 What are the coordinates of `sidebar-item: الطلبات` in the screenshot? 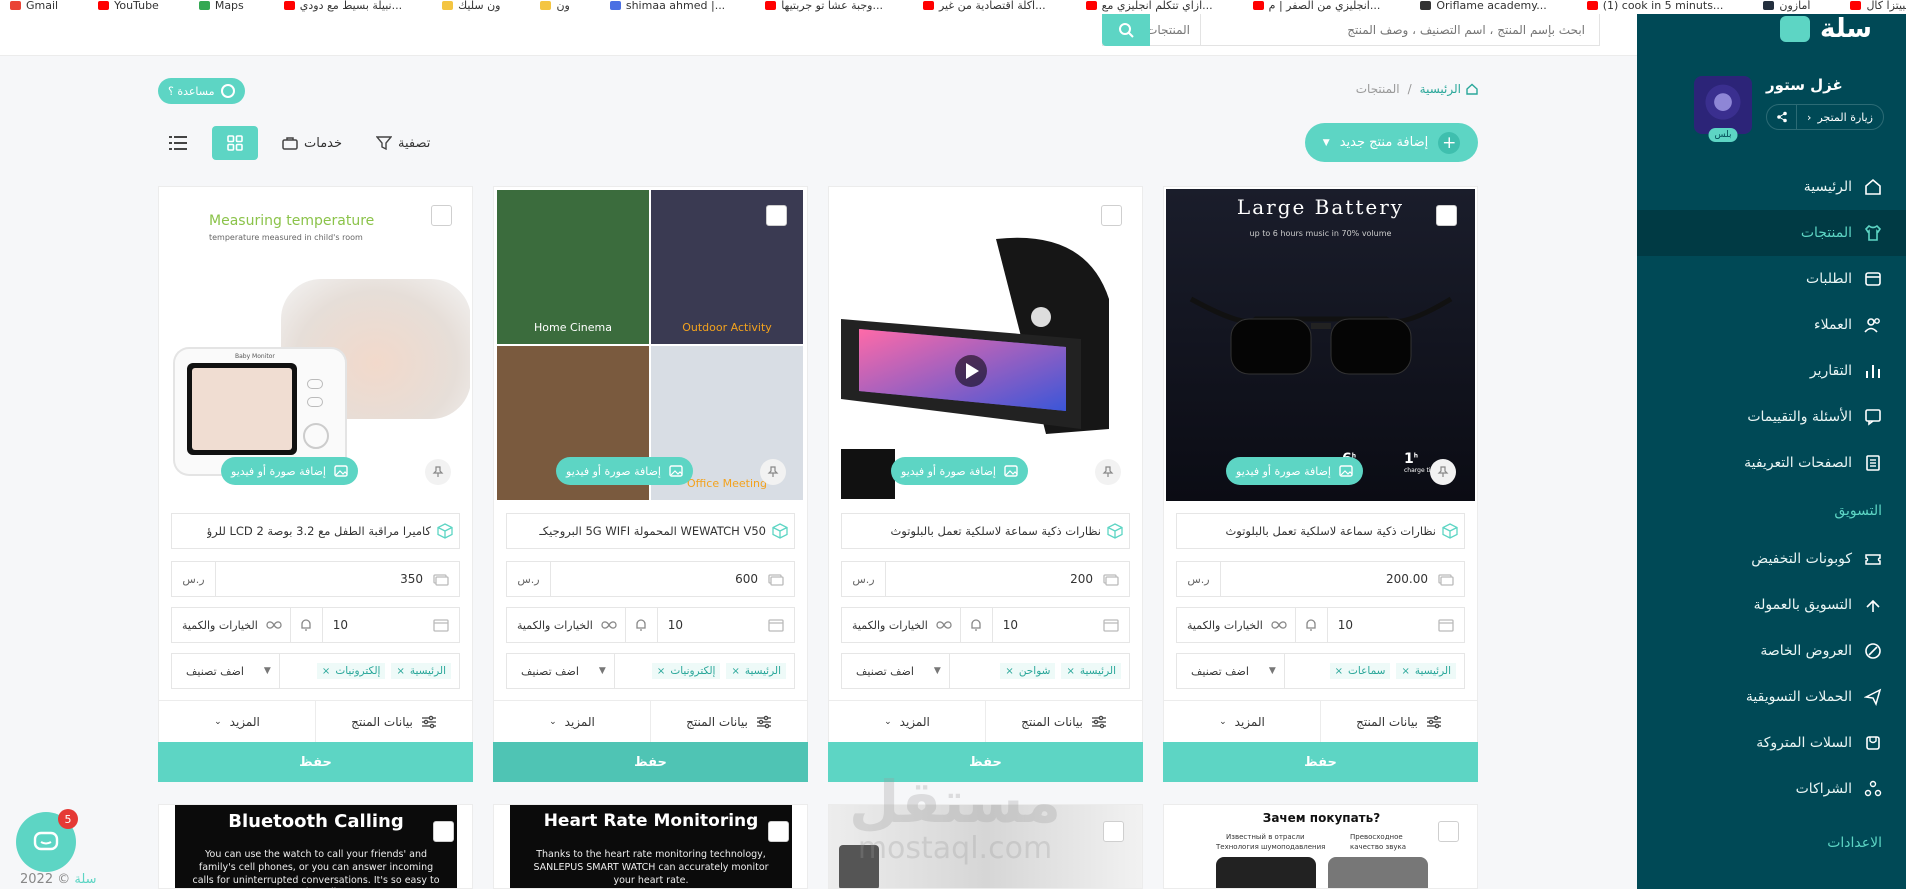 It's located at (1771, 279).